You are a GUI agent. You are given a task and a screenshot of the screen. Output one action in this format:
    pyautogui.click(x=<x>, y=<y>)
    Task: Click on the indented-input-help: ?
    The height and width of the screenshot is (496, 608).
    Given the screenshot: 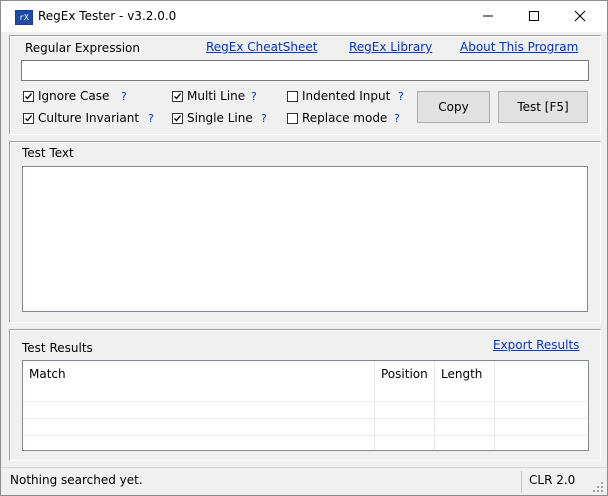 What is the action you would take?
    pyautogui.click(x=401, y=96)
    